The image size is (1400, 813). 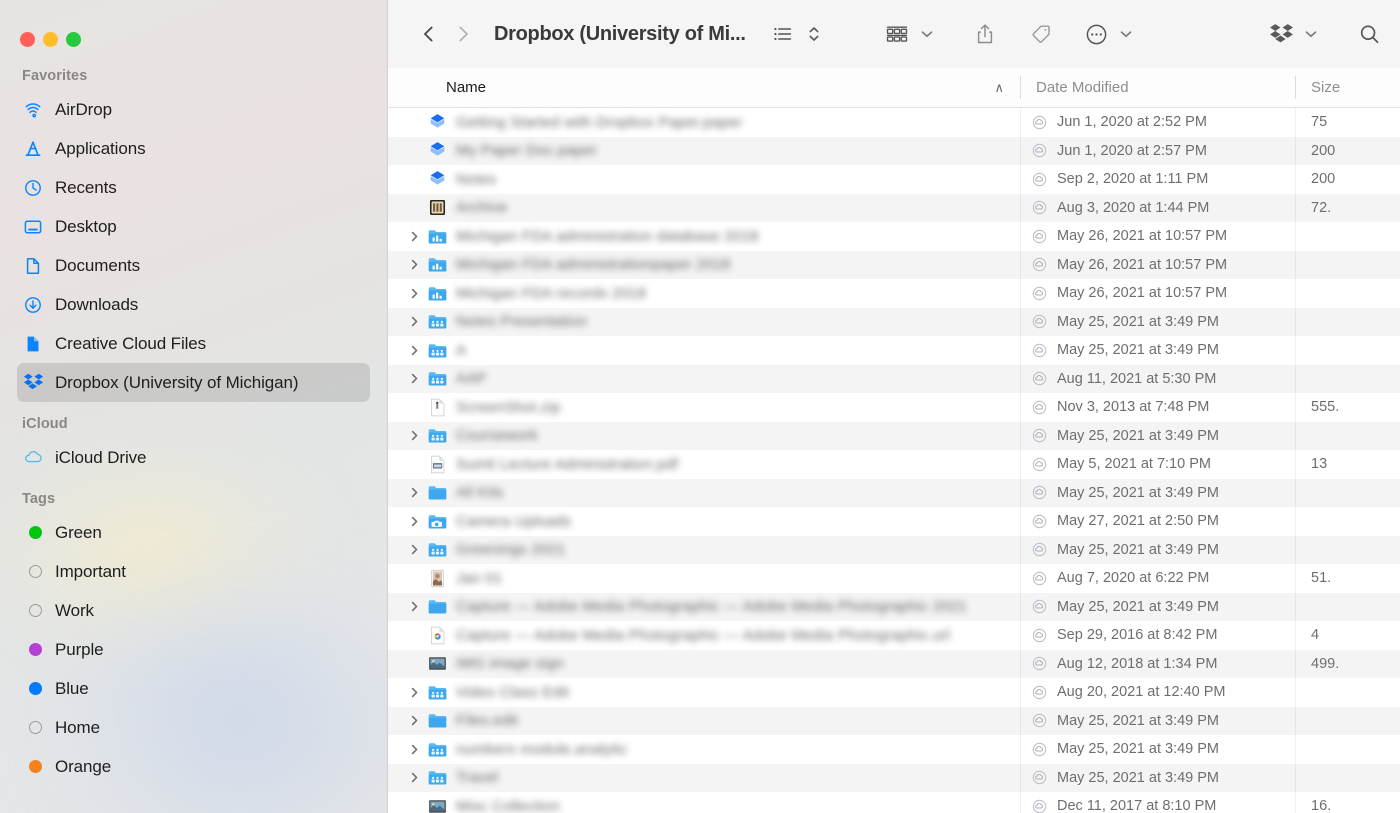 I want to click on group-by-control, so click(x=908, y=34).